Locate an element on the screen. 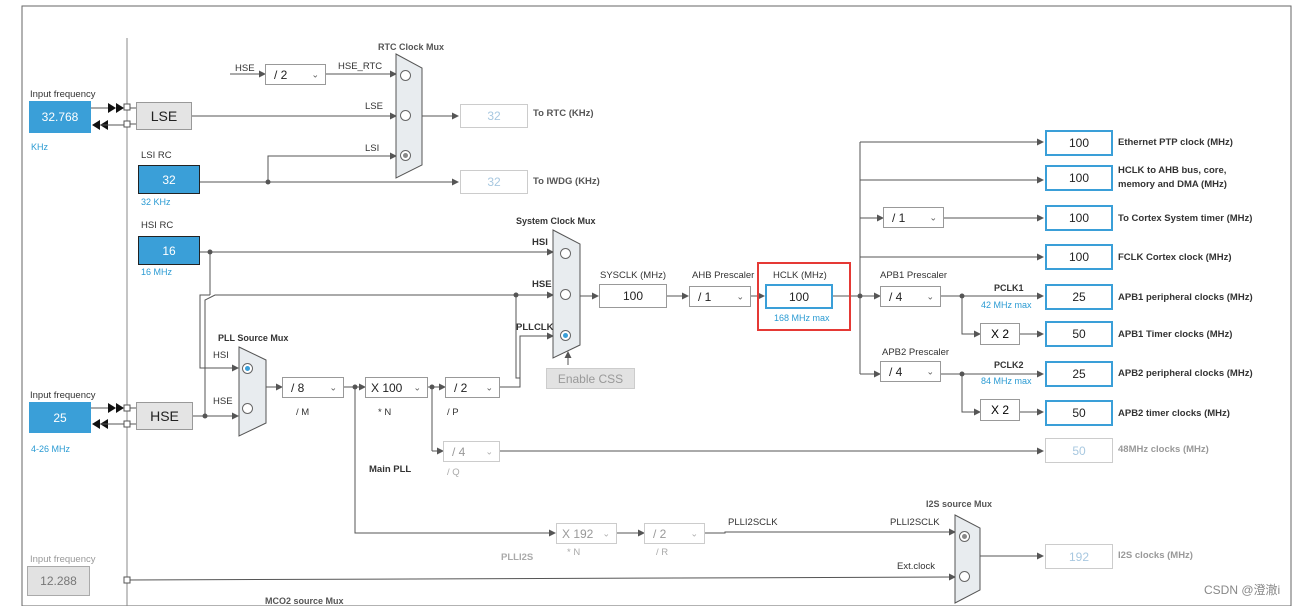  hsi-rc-unit: 16 MHz is located at coordinates (157, 272).